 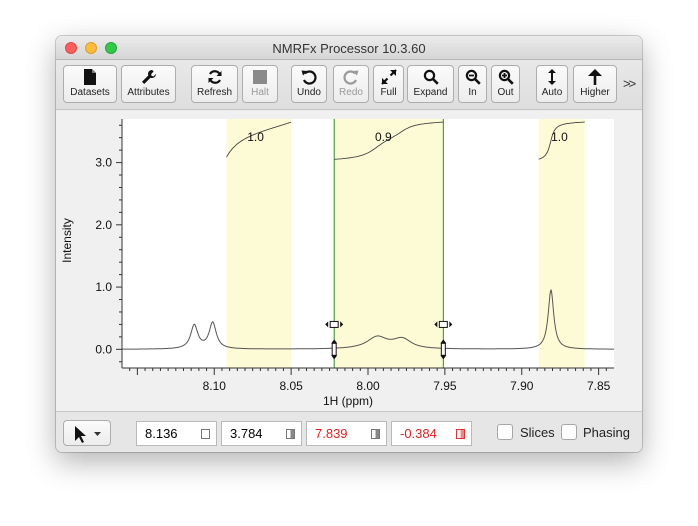 I want to click on cursor-y-value: 3.784, so click(x=246, y=433).